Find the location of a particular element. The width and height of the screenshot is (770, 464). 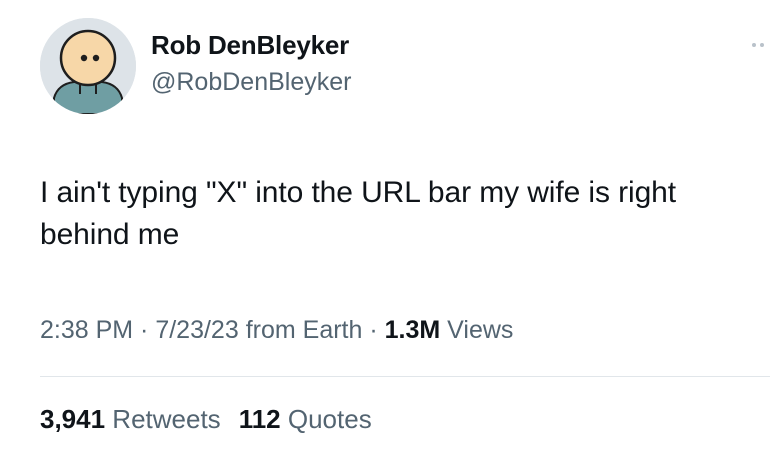

tweet-source: from Earth is located at coordinates (300, 330).